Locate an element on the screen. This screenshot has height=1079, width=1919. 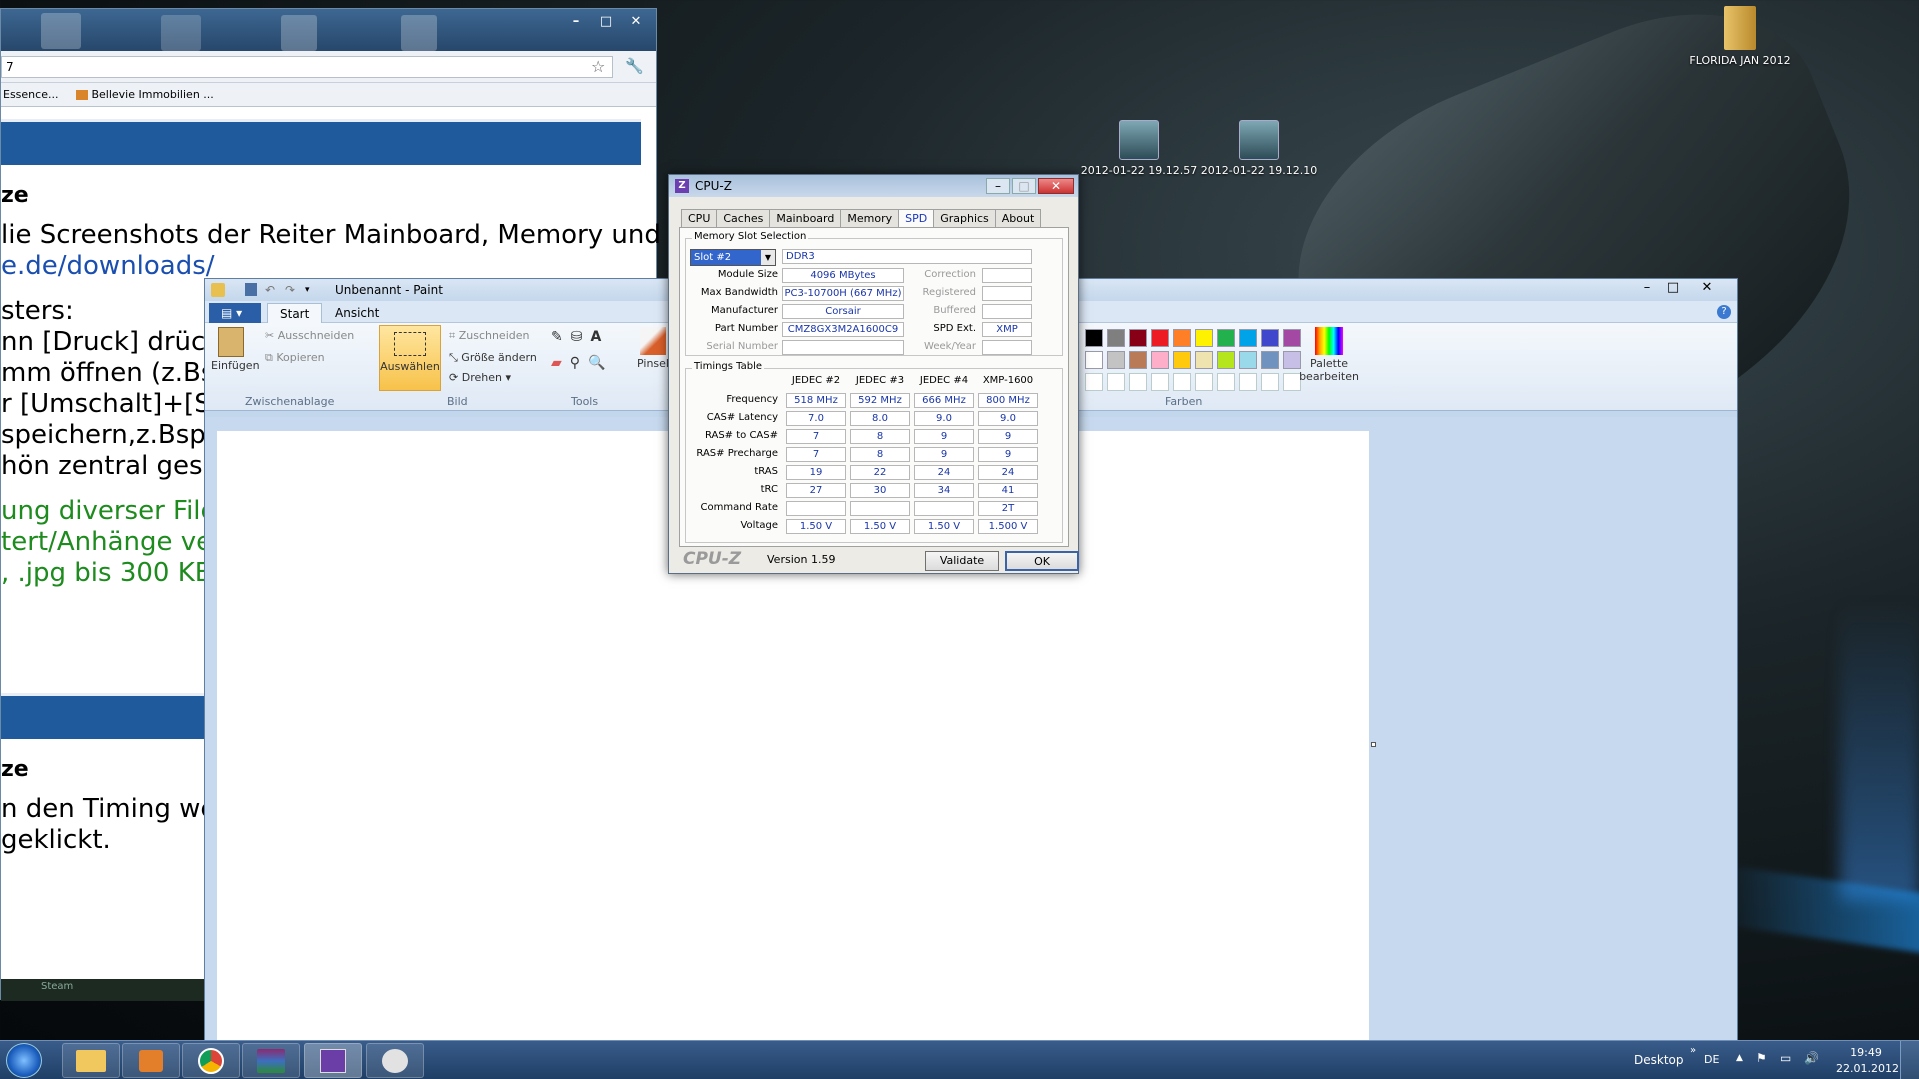
copy-button: ⧉ Kopieren is located at coordinates (295, 358).